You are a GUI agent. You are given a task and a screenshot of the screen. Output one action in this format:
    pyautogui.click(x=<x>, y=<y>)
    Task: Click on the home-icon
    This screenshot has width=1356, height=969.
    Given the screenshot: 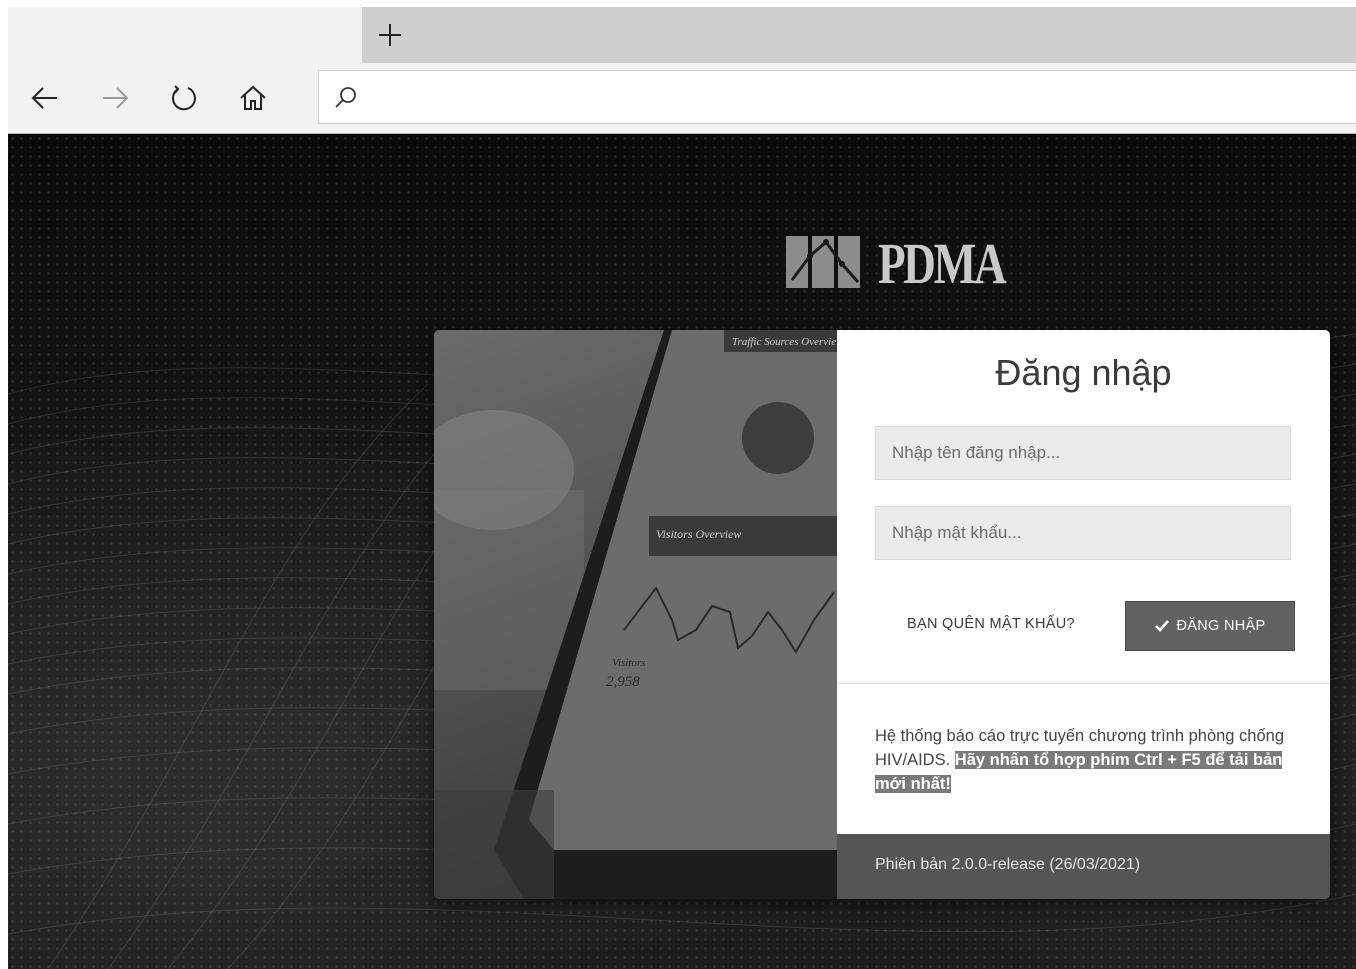 What is the action you would take?
    pyautogui.click(x=253, y=97)
    